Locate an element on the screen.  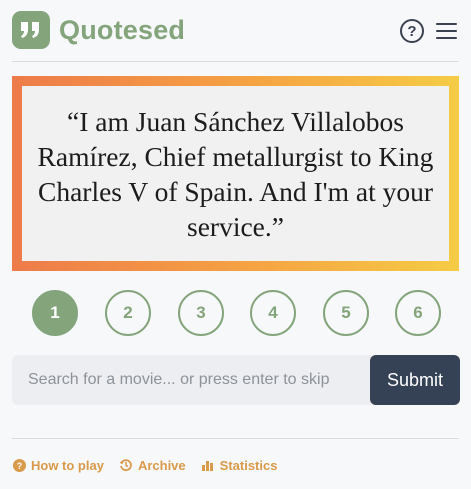
link-label: Statistics is located at coordinates (248, 465).